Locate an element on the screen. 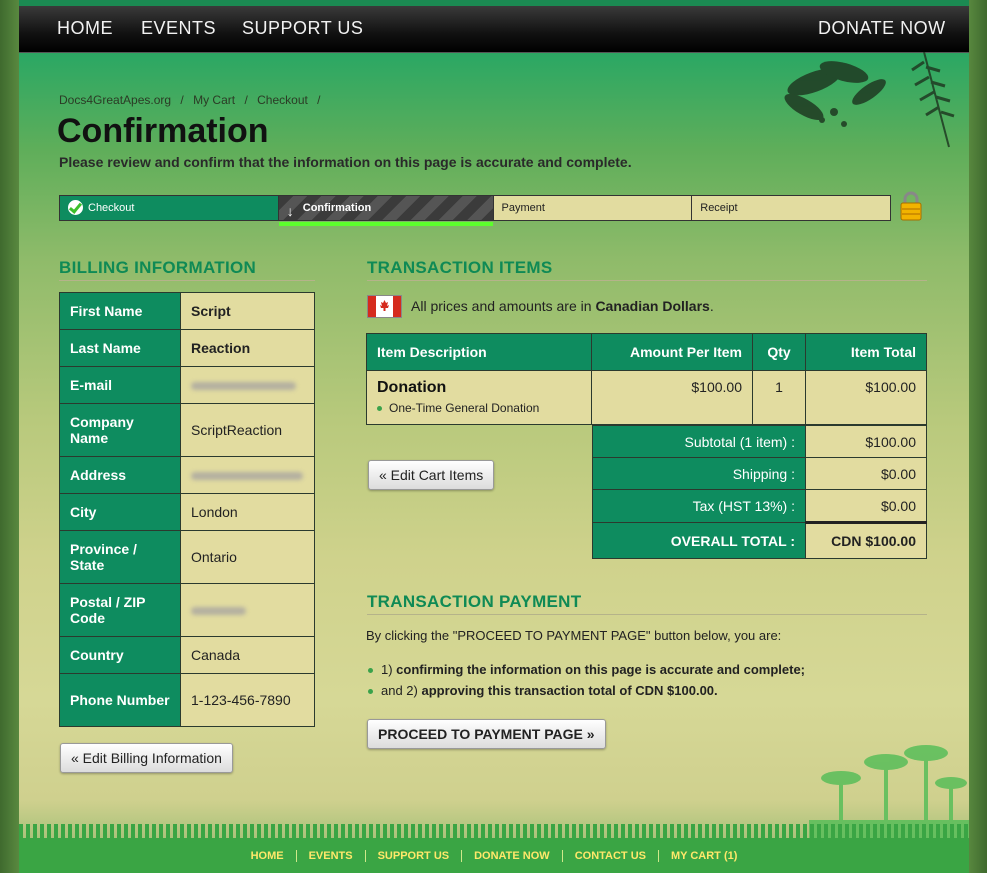 Image resolution: width=987 pixels, height=873 pixels. shipping-label: Shipping : is located at coordinates (699, 473).